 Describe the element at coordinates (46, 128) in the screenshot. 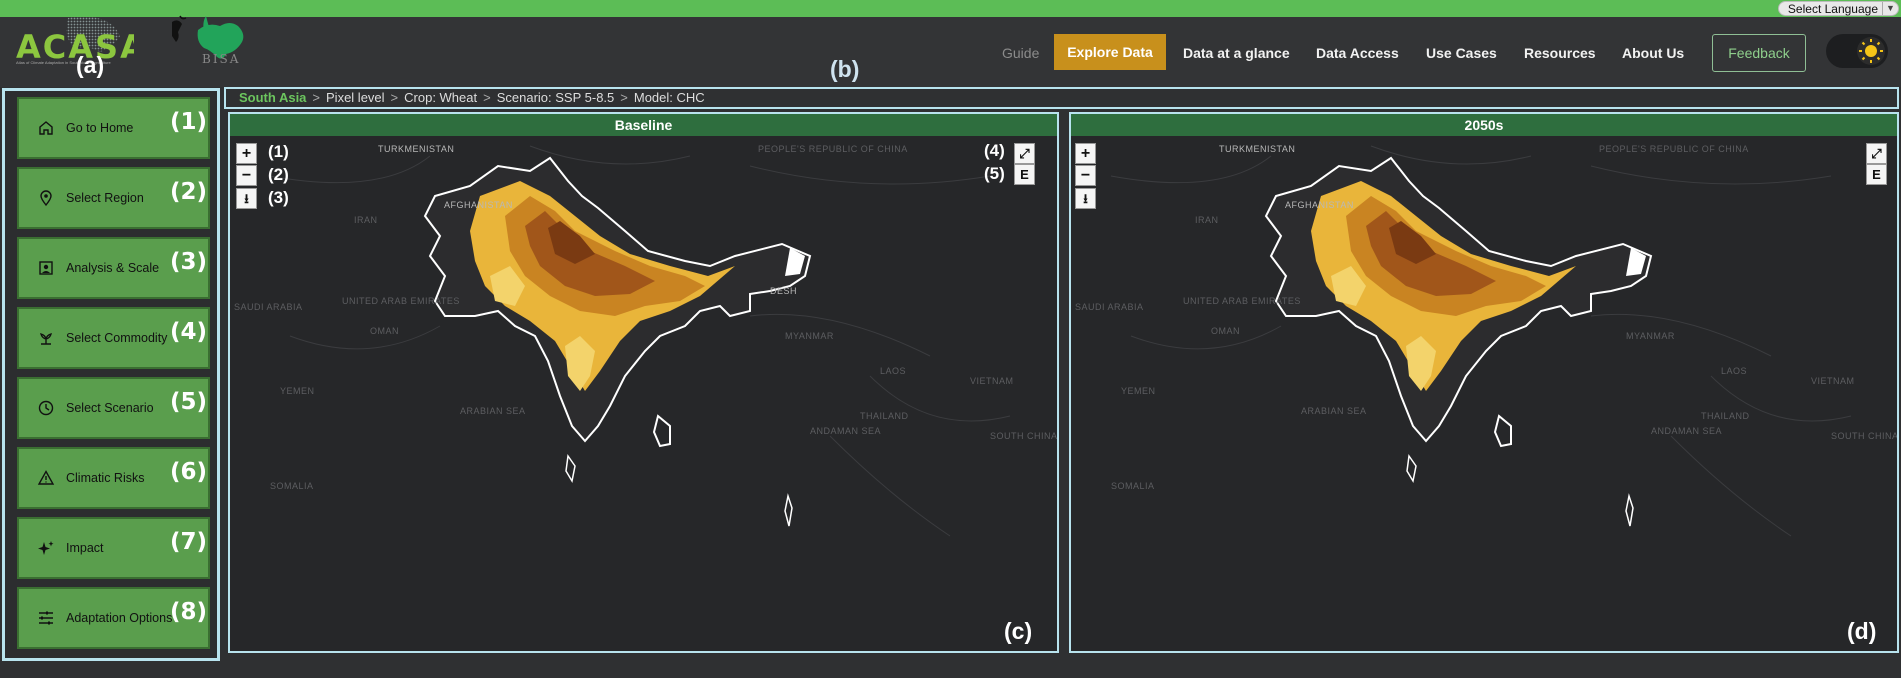

I see `home-icon` at that location.